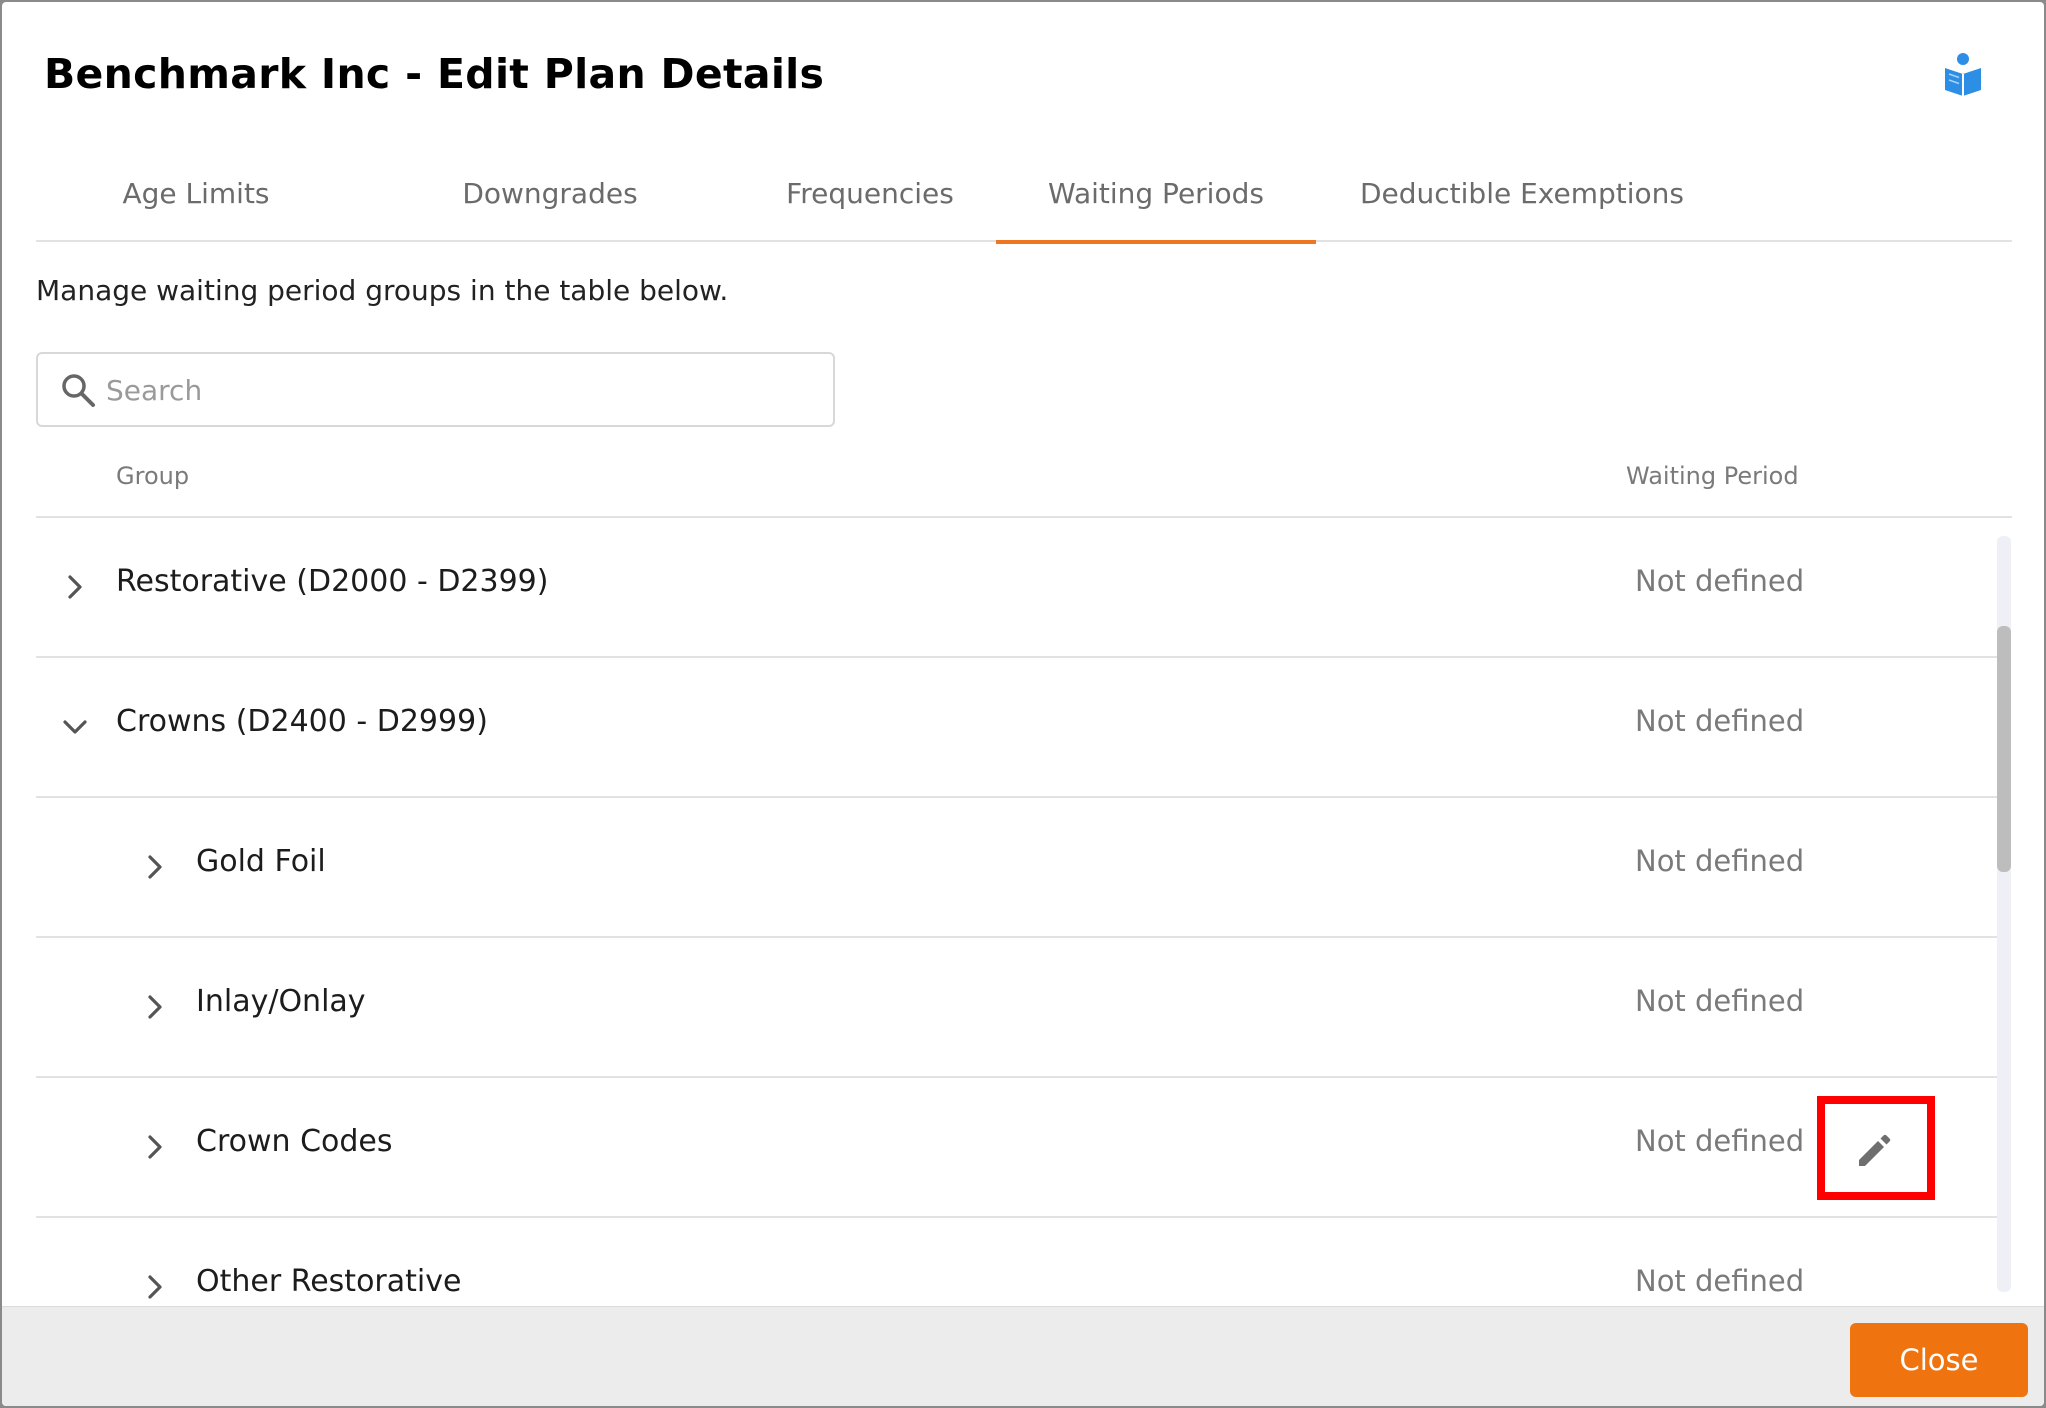 This screenshot has width=2046, height=1408. Describe the element at coordinates (1156, 203) in the screenshot. I see `tab-waiting-periods: Waiting Periods` at that location.